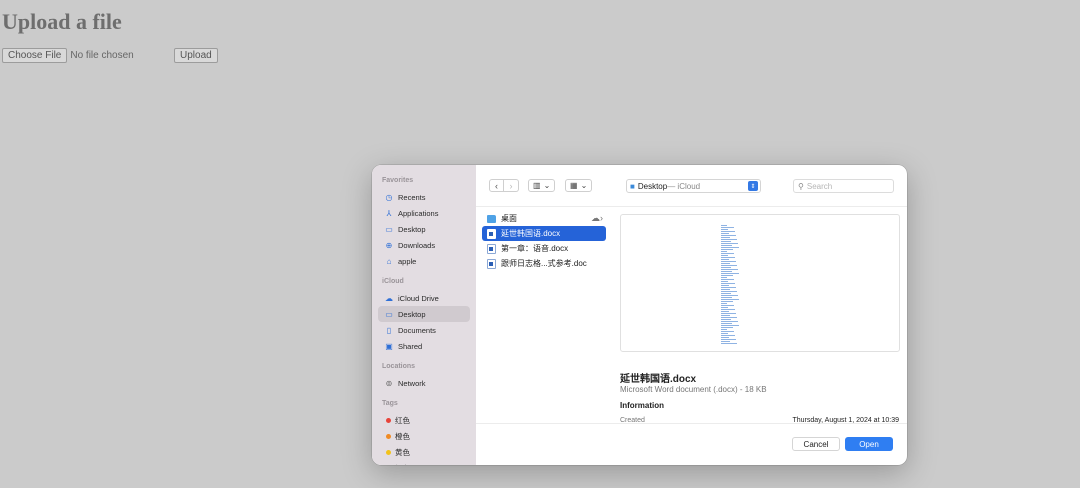  I want to click on back-button: ‹, so click(496, 185).